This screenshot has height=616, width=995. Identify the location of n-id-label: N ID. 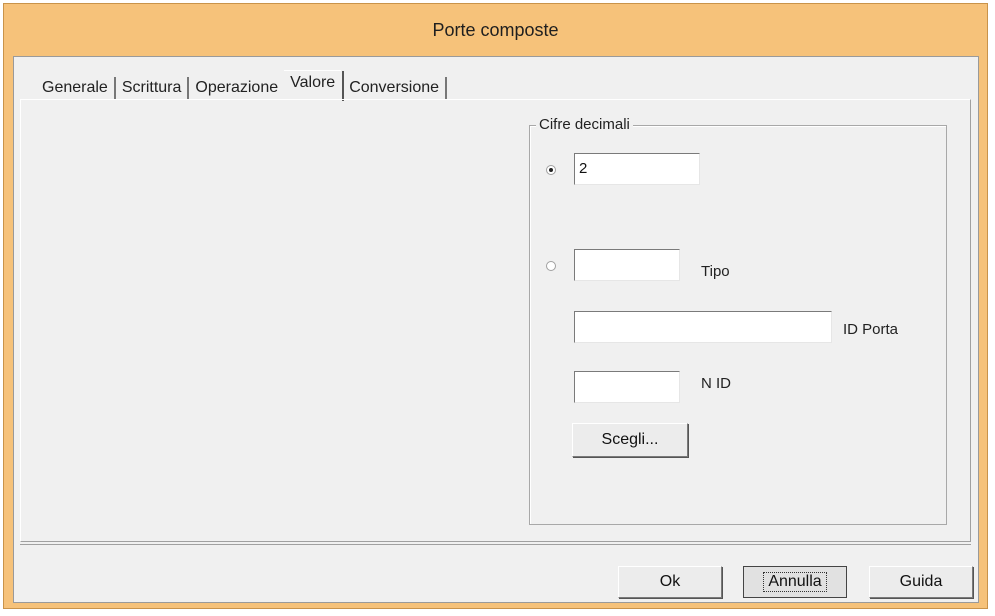
(716, 383).